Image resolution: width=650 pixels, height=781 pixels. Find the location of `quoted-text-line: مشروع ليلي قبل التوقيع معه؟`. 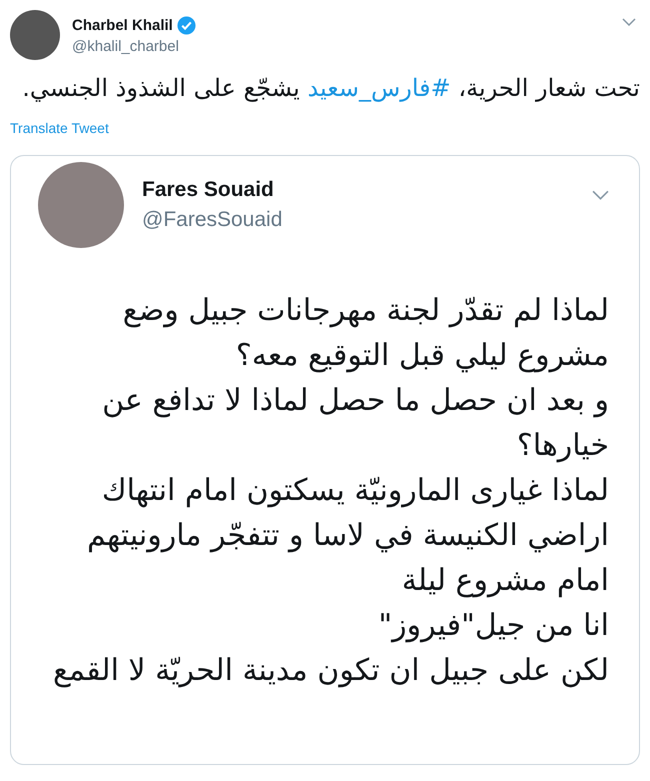

quoted-text-line: مشروع ليلي قبل التوقيع معه؟ is located at coordinates (421, 356).